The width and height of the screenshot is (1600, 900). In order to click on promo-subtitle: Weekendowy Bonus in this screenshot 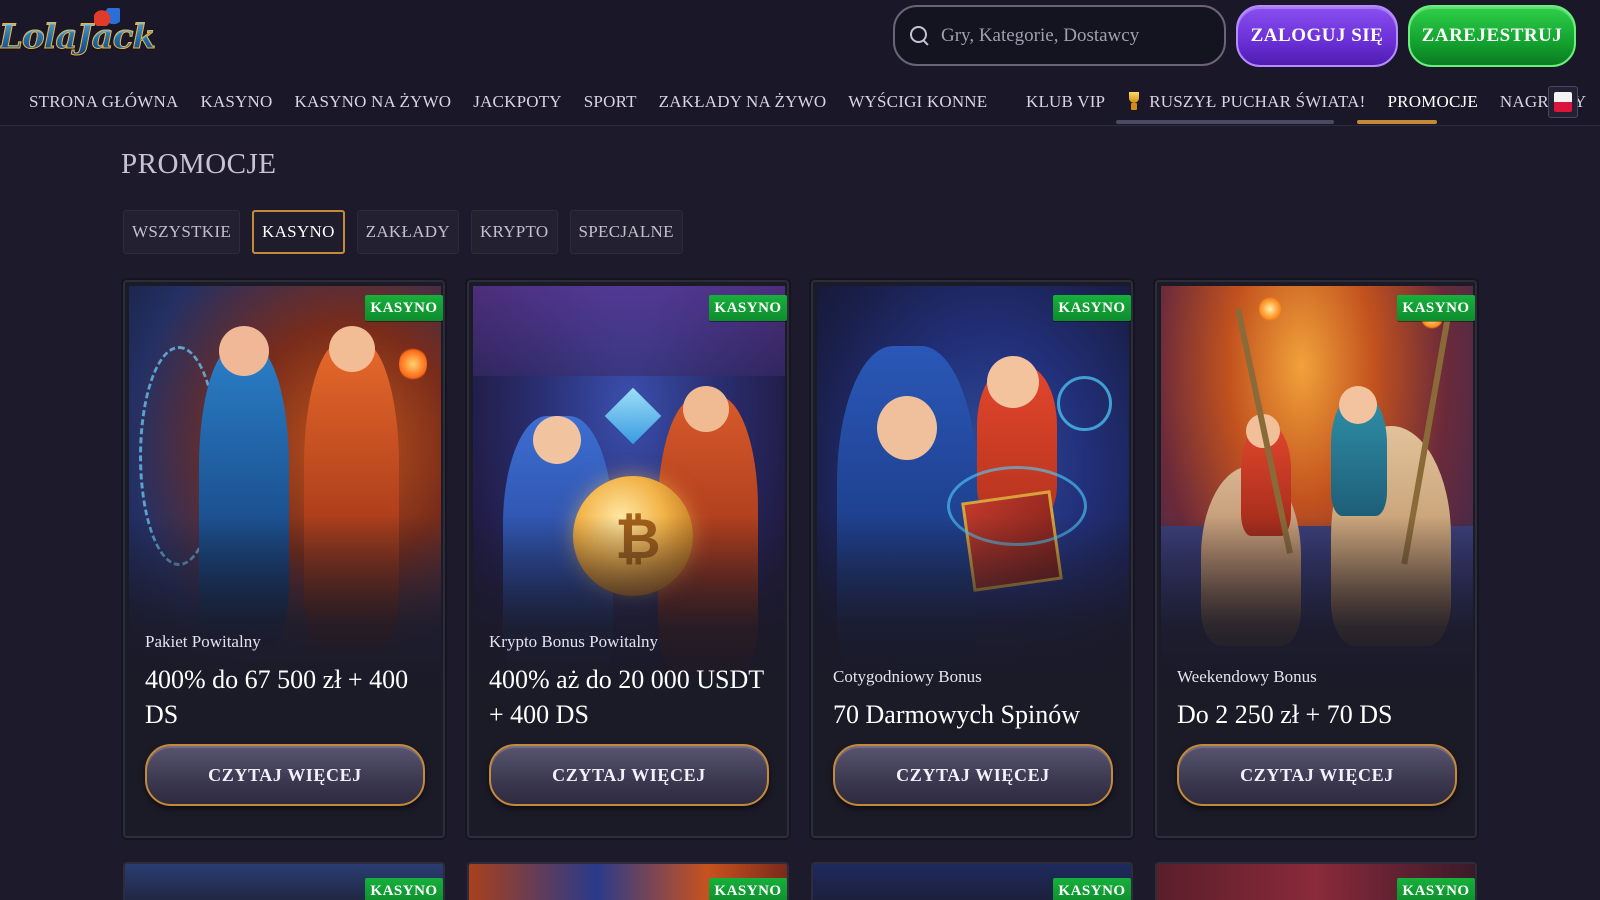, I will do `click(1247, 676)`.